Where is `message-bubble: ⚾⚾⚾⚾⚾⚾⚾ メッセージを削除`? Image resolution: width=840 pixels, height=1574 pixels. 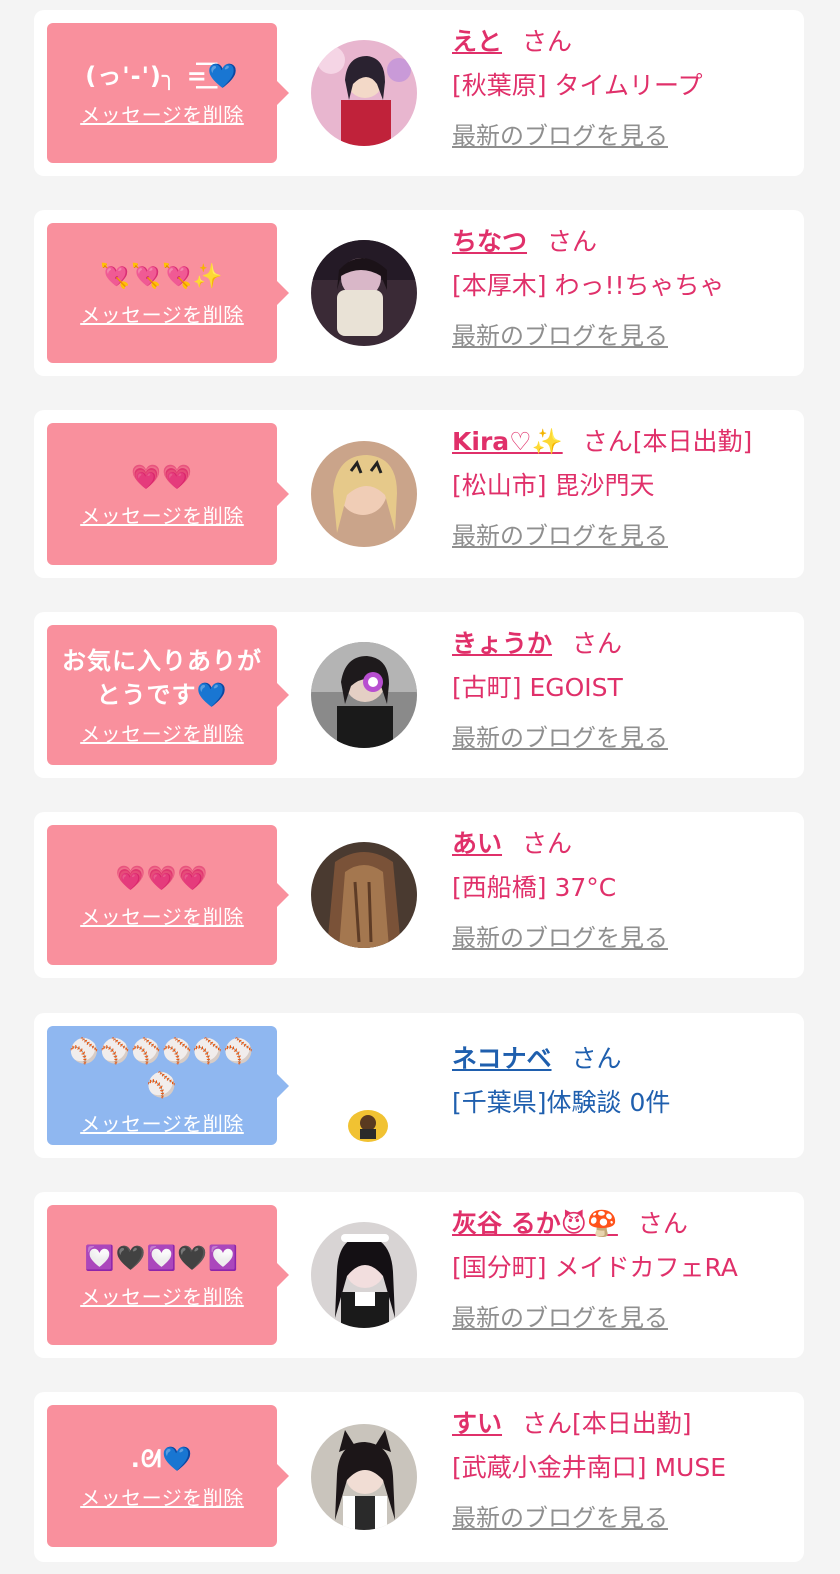
message-bubble: ⚾⚾⚾⚾⚾⚾⚾ メッセージを削除 is located at coordinates (168, 1085).